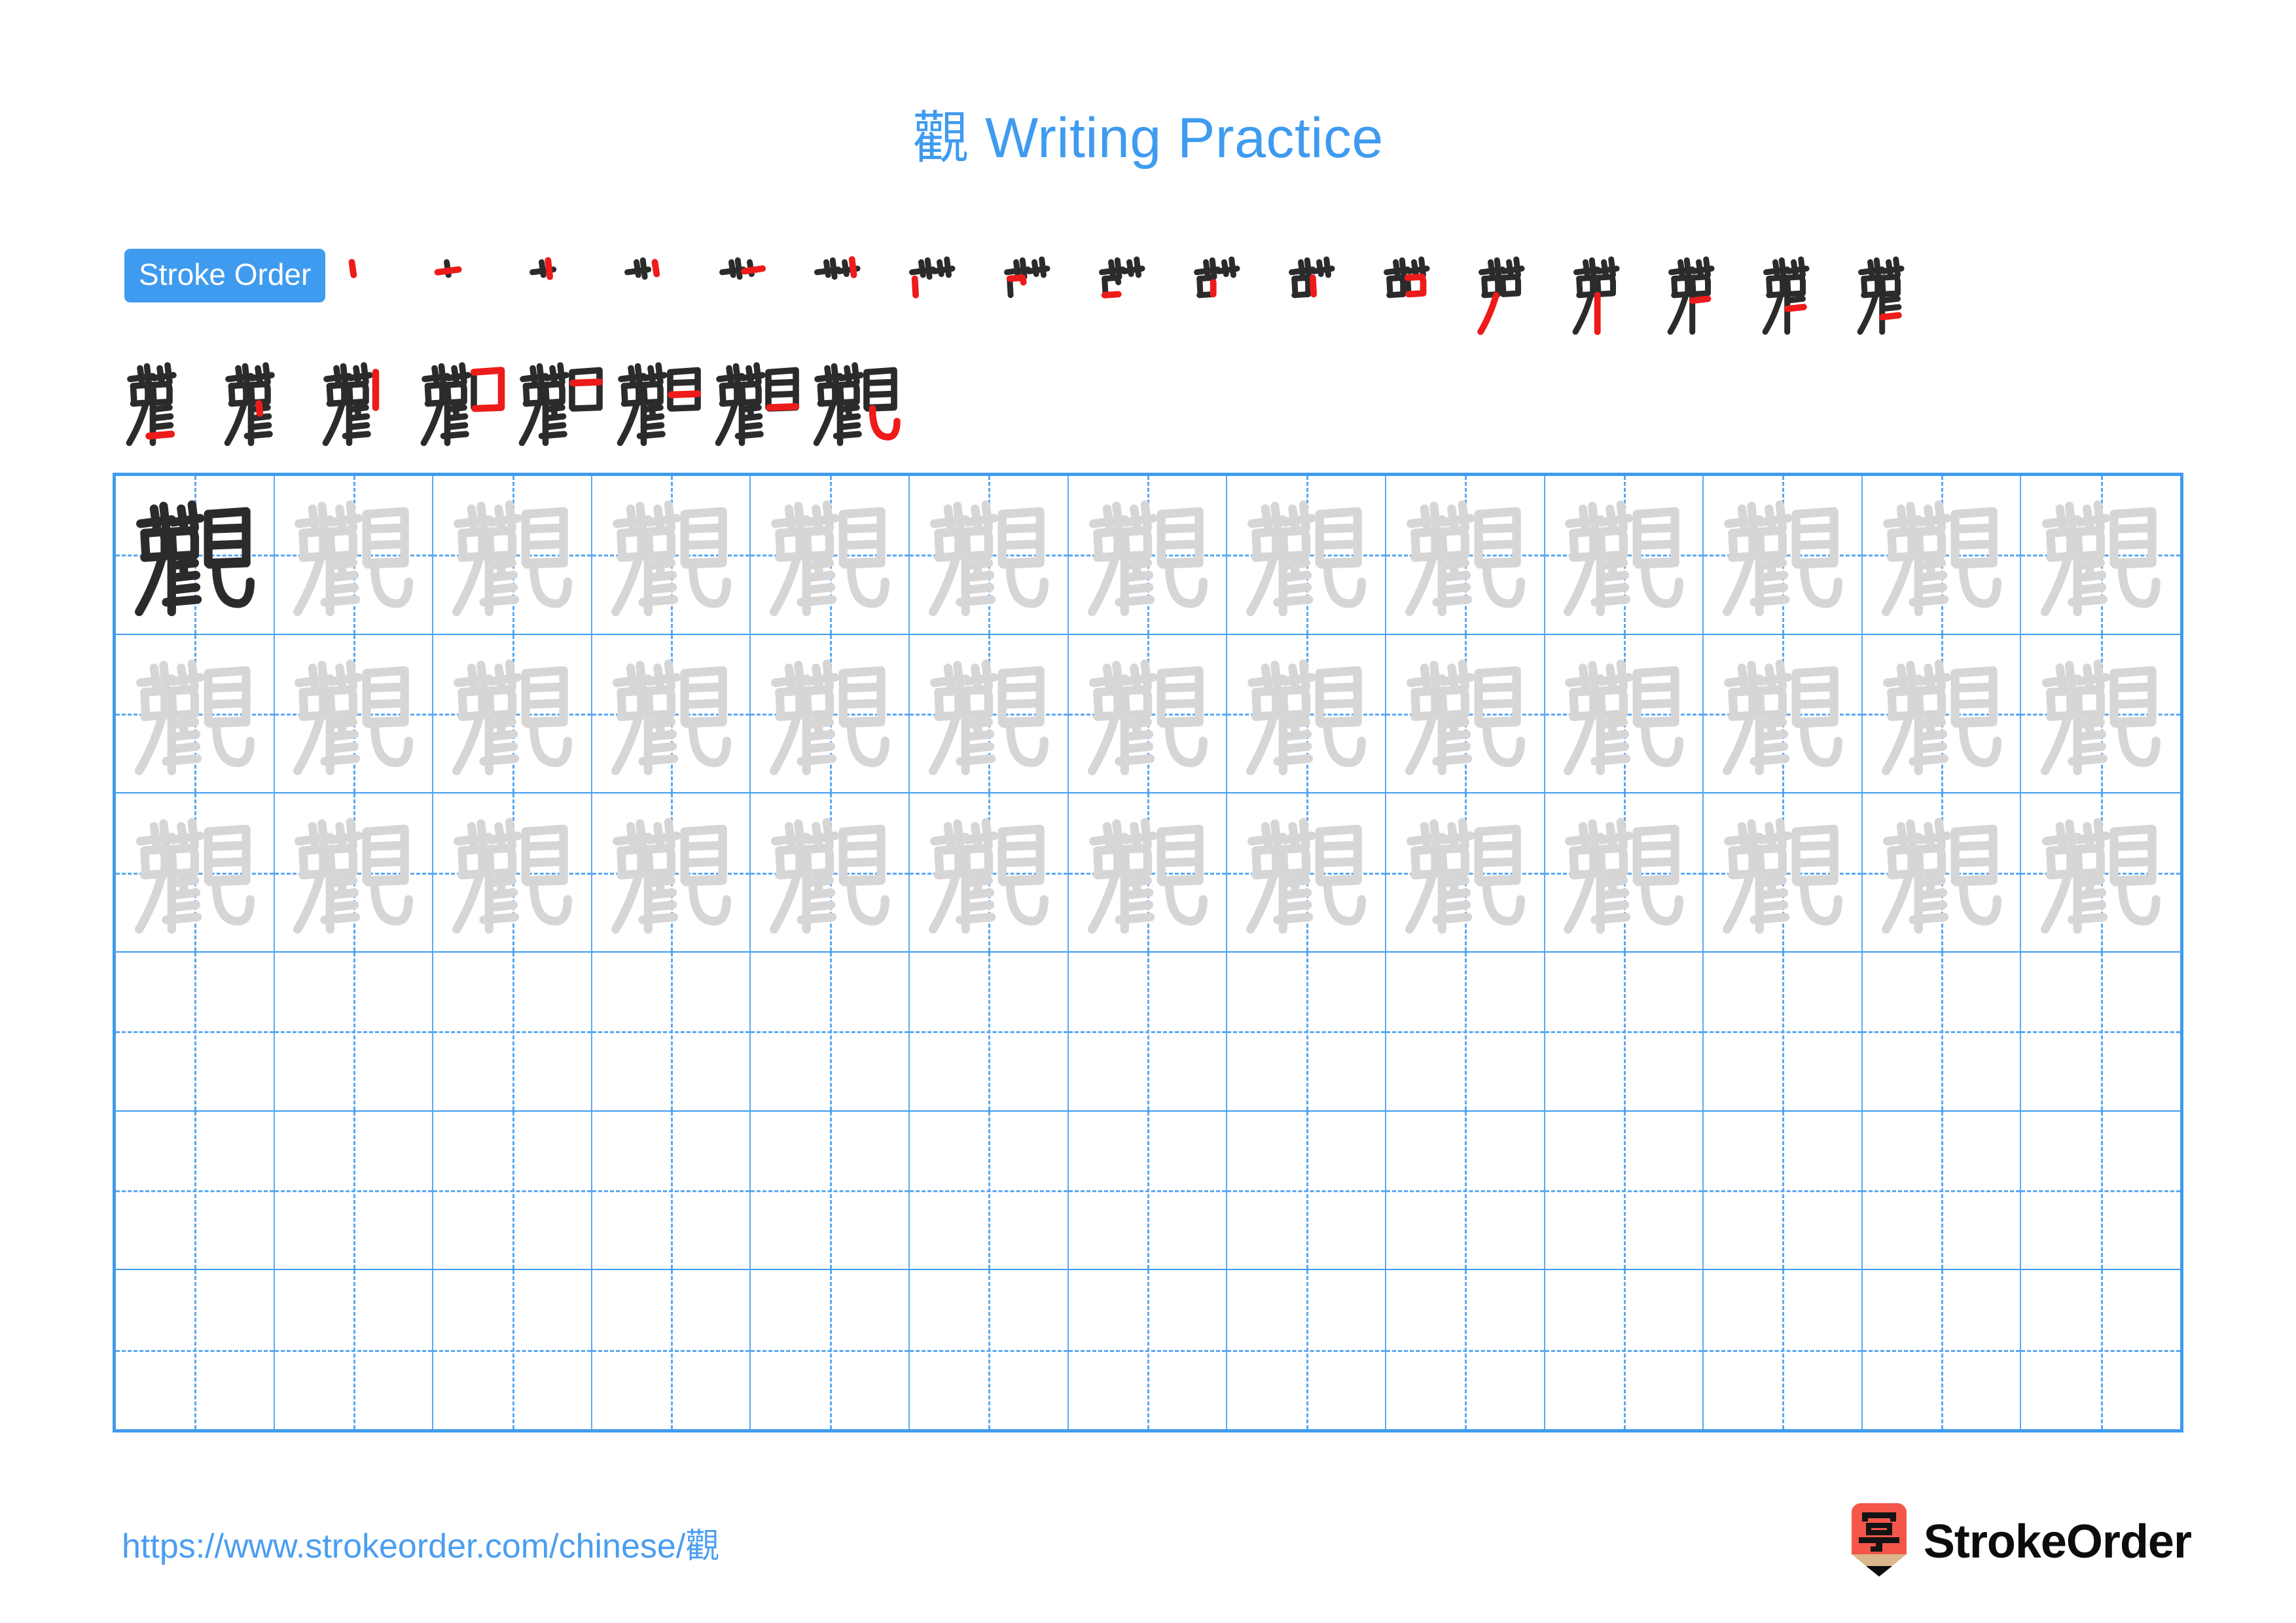 The height and width of the screenshot is (1623, 2296). What do you see at coordinates (354, 1032) in the screenshot?
I see `practice-cell-r4c2` at bounding box center [354, 1032].